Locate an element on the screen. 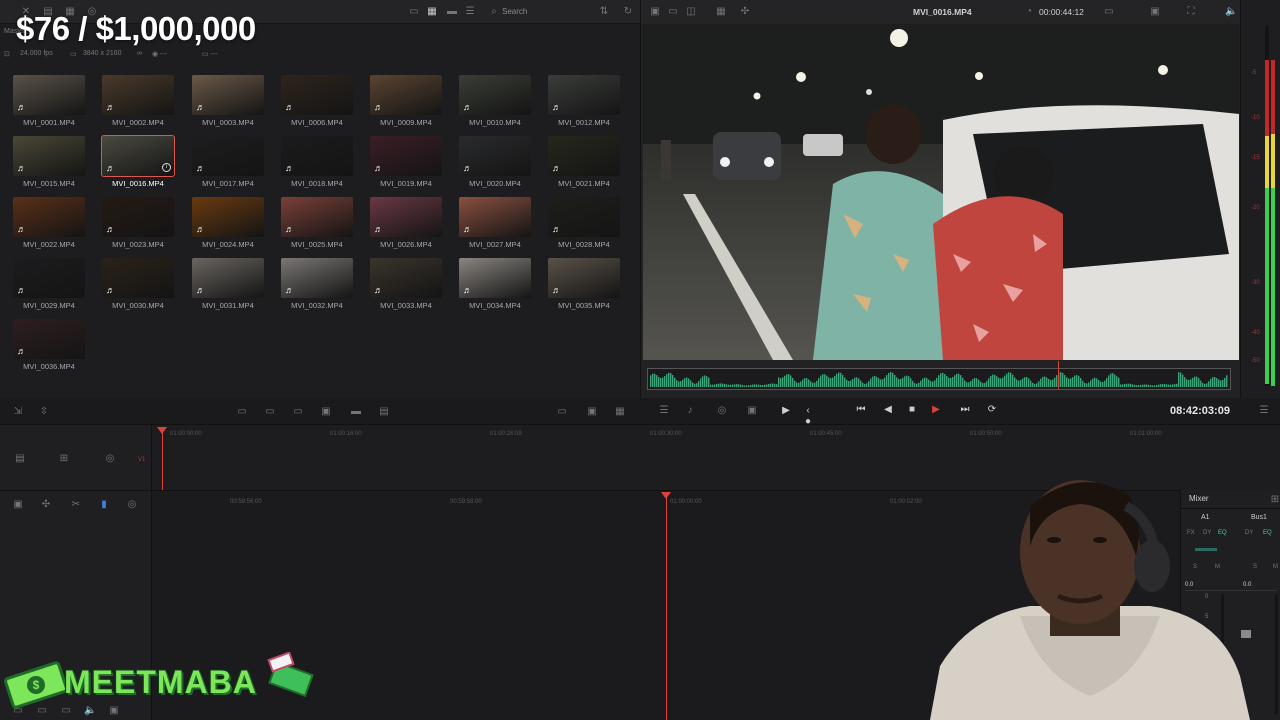 The width and height of the screenshot is (1280, 720). track-lock-icon: ▤ is located at coordinates (20, 458).